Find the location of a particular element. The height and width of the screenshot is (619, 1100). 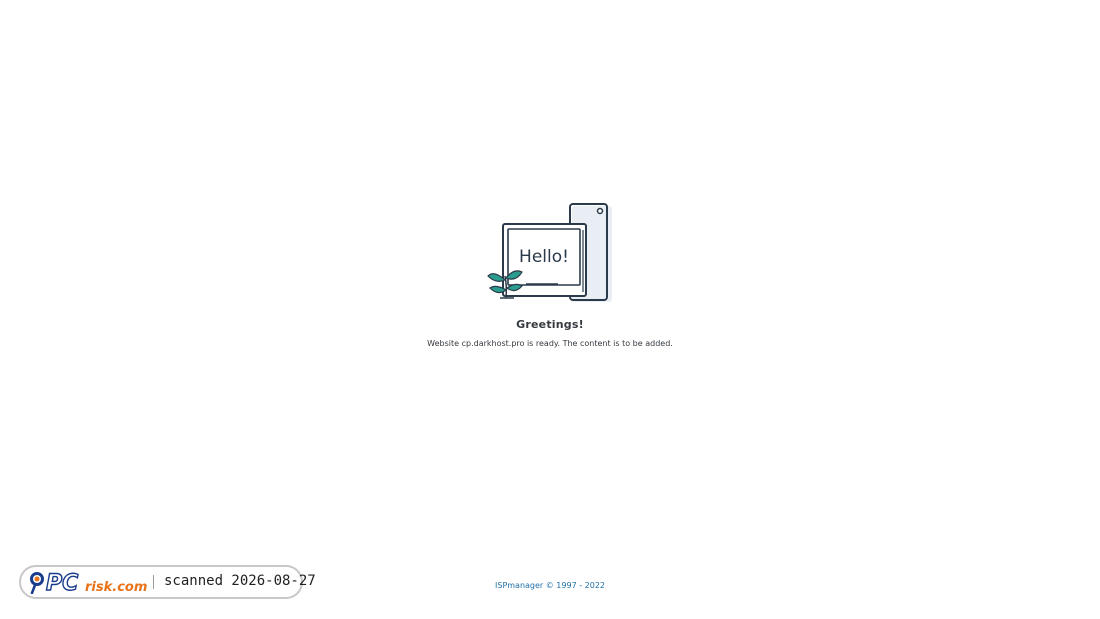

ispmanager-link: ISPmanager is located at coordinates (519, 585).